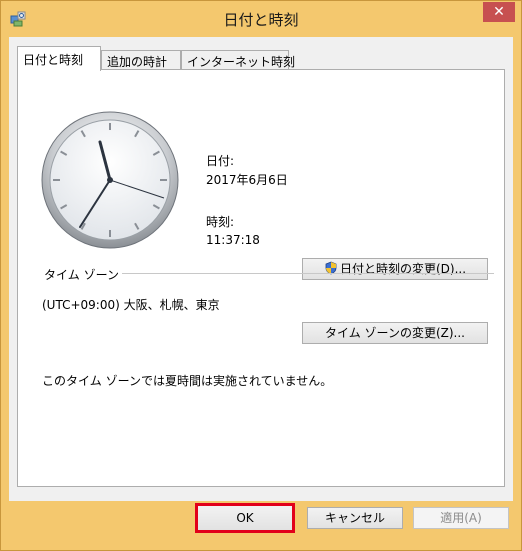 Image resolution: width=522 pixels, height=551 pixels. I want to click on time-value: 11:37:18, so click(233, 240).